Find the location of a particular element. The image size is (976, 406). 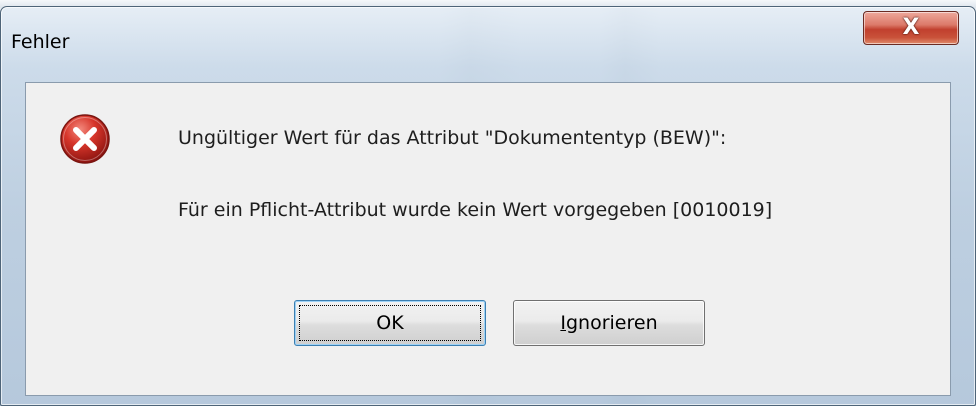

dialog-title: Fehler is located at coordinates (40, 42).